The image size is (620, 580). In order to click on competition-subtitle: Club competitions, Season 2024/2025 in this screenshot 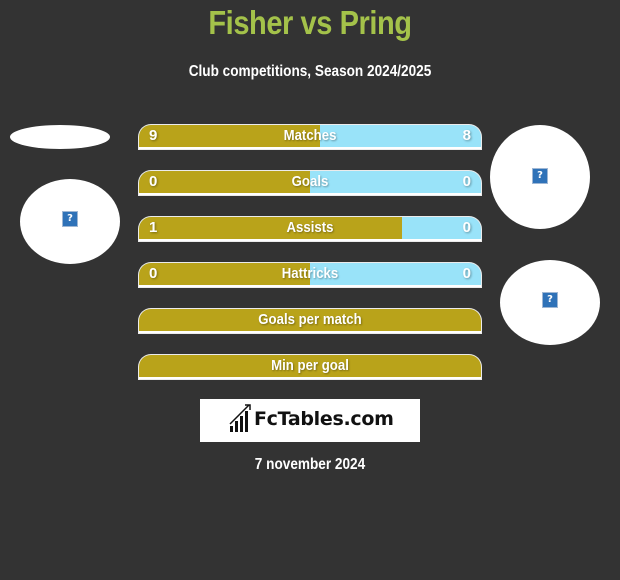, I will do `click(310, 71)`.